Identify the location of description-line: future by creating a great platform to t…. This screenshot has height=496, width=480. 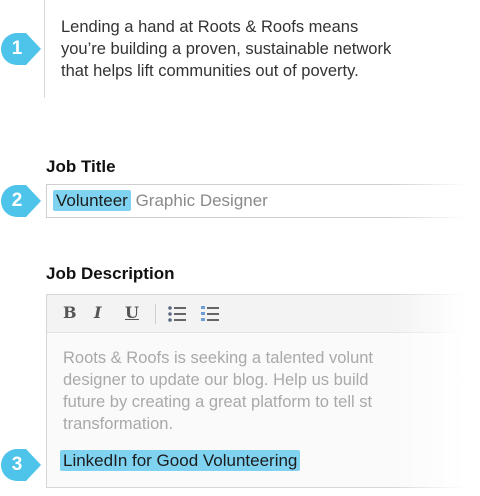
(218, 402).